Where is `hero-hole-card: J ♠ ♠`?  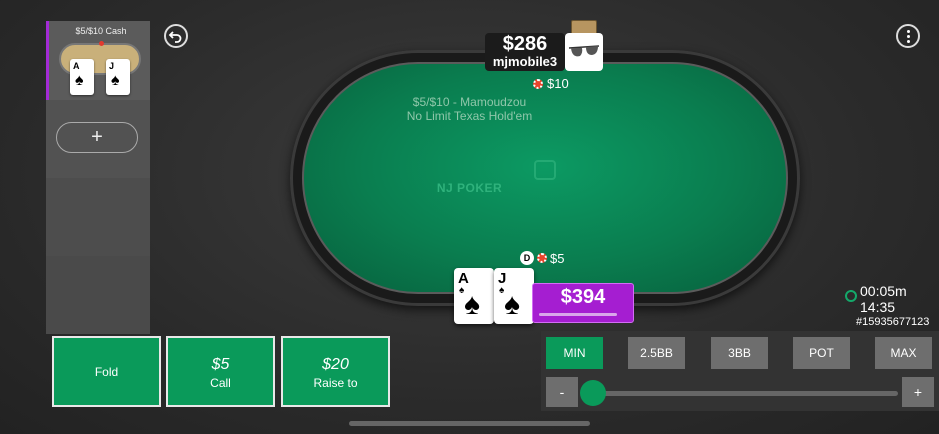 hero-hole-card: J ♠ ♠ is located at coordinates (514, 296).